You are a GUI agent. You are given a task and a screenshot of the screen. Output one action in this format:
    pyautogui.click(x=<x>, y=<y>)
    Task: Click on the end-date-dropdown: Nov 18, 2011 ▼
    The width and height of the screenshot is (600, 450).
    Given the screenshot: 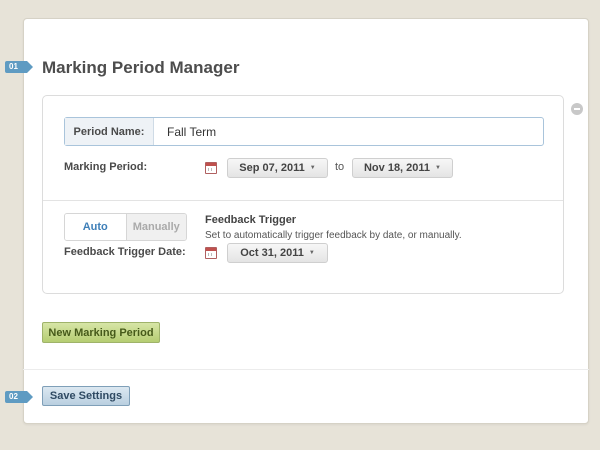 What is the action you would take?
    pyautogui.click(x=402, y=168)
    